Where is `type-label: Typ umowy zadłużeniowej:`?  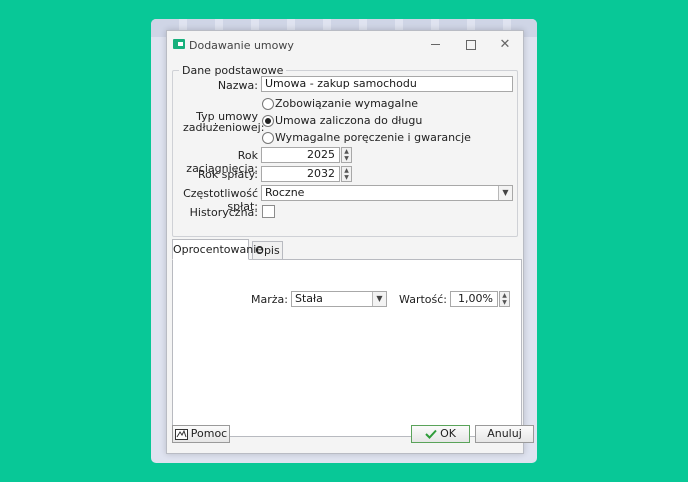
type-label: Typ umowy zadłużeniowej: is located at coordinates (224, 122).